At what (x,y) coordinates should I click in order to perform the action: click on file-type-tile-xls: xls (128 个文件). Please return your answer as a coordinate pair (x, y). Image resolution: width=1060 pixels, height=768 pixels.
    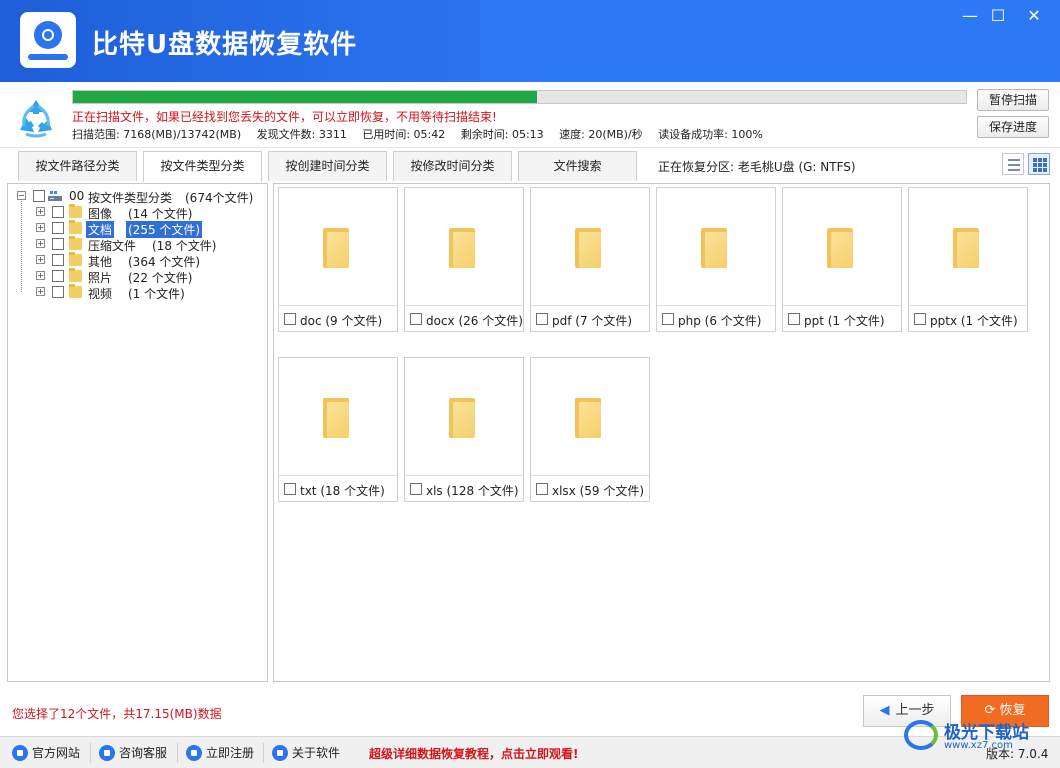
    Looking at the image, I should click on (464, 429).